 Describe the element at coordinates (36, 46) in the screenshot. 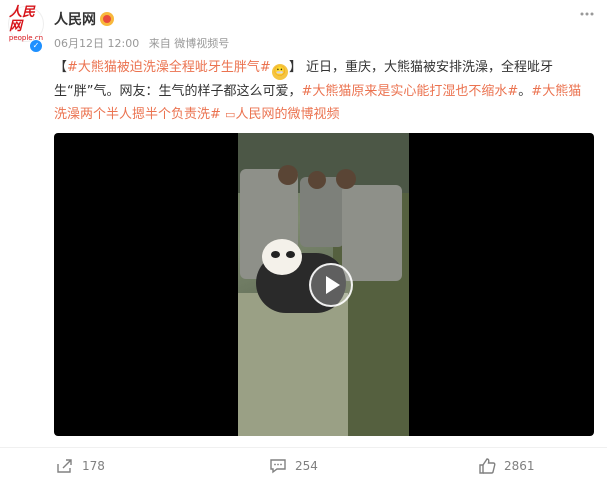

I see `verified-badge-icon: ✓` at that location.